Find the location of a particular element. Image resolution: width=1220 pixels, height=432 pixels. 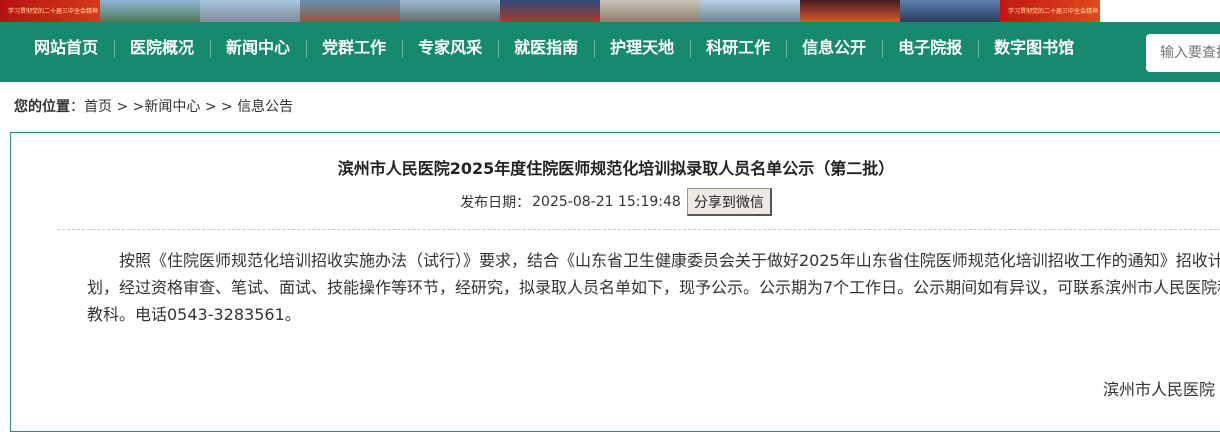

nav-item-research: 科研工作 is located at coordinates (738, 48).